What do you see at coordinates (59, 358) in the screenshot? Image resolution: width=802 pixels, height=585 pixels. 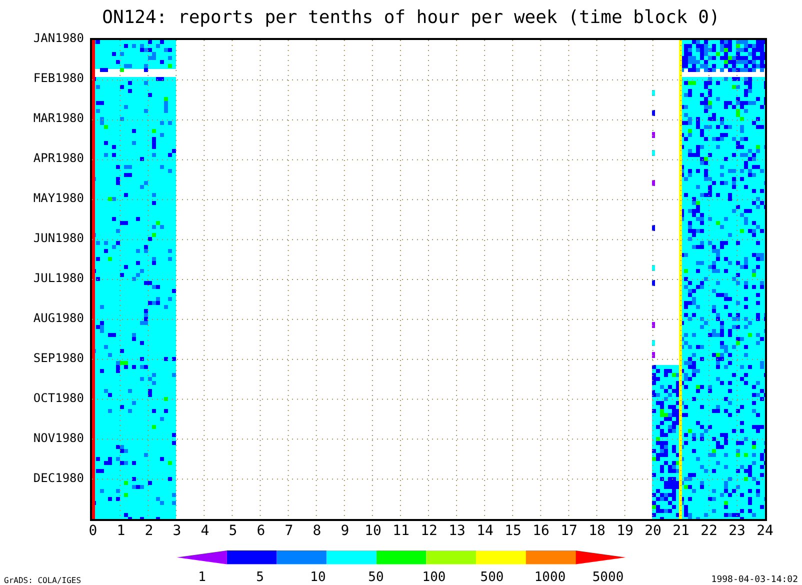 I see `month-label: SEP1980` at bounding box center [59, 358].